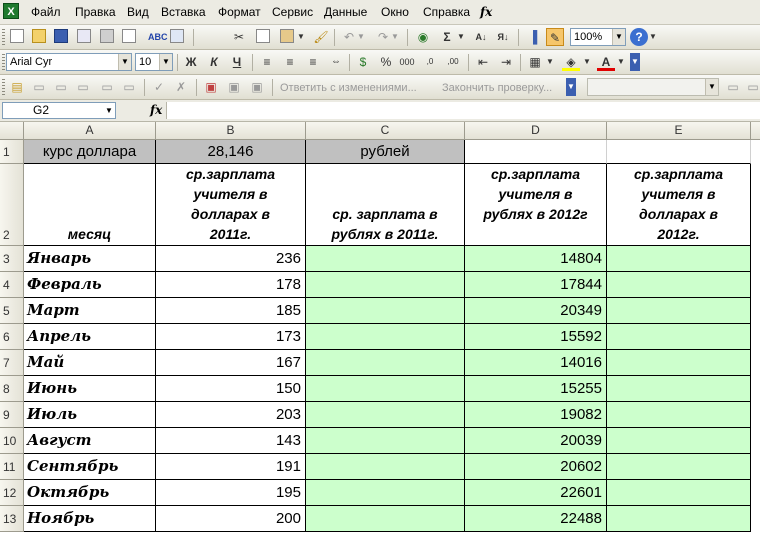 The width and height of the screenshot is (760, 536). I want to click on cell-usd-2011: 200, so click(231, 519).